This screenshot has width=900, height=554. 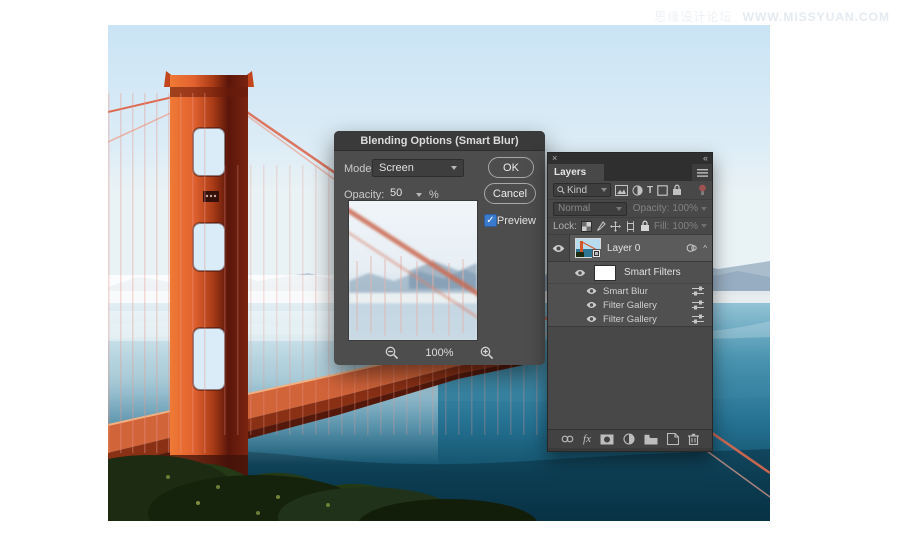 What do you see at coordinates (359, 169) in the screenshot?
I see `mode-label: Mode:` at bounding box center [359, 169].